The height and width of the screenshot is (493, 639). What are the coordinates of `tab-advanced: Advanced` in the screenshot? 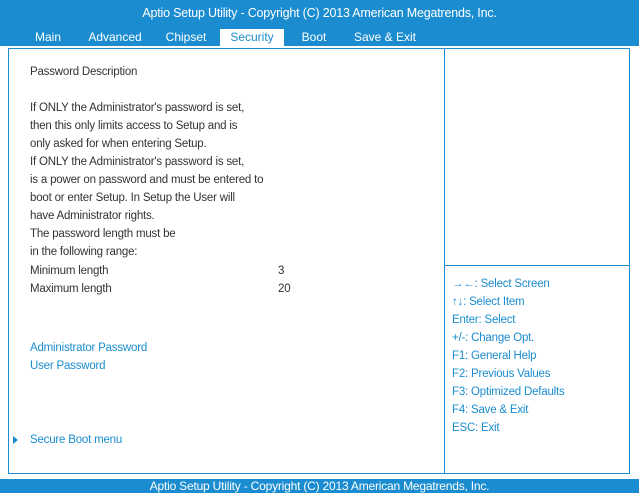 It's located at (115, 37).